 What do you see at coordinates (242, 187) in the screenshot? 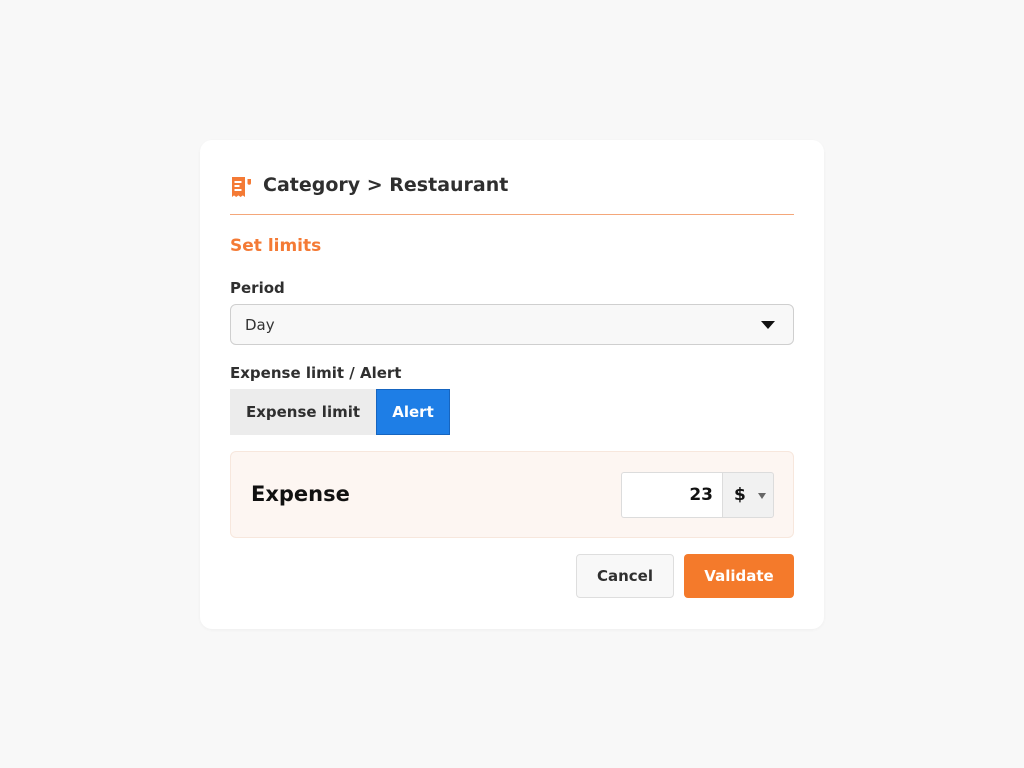
I see `receipt-icon` at bounding box center [242, 187].